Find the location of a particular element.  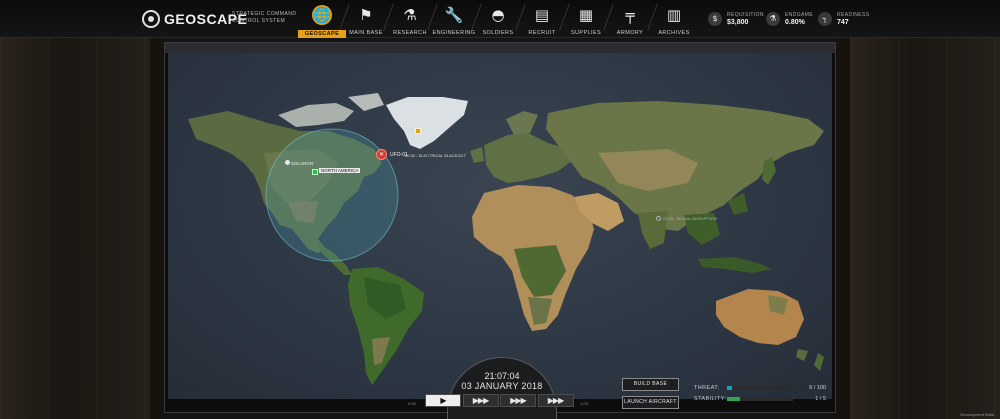

build-base-button: BUILD BASE is located at coordinates (650, 384).